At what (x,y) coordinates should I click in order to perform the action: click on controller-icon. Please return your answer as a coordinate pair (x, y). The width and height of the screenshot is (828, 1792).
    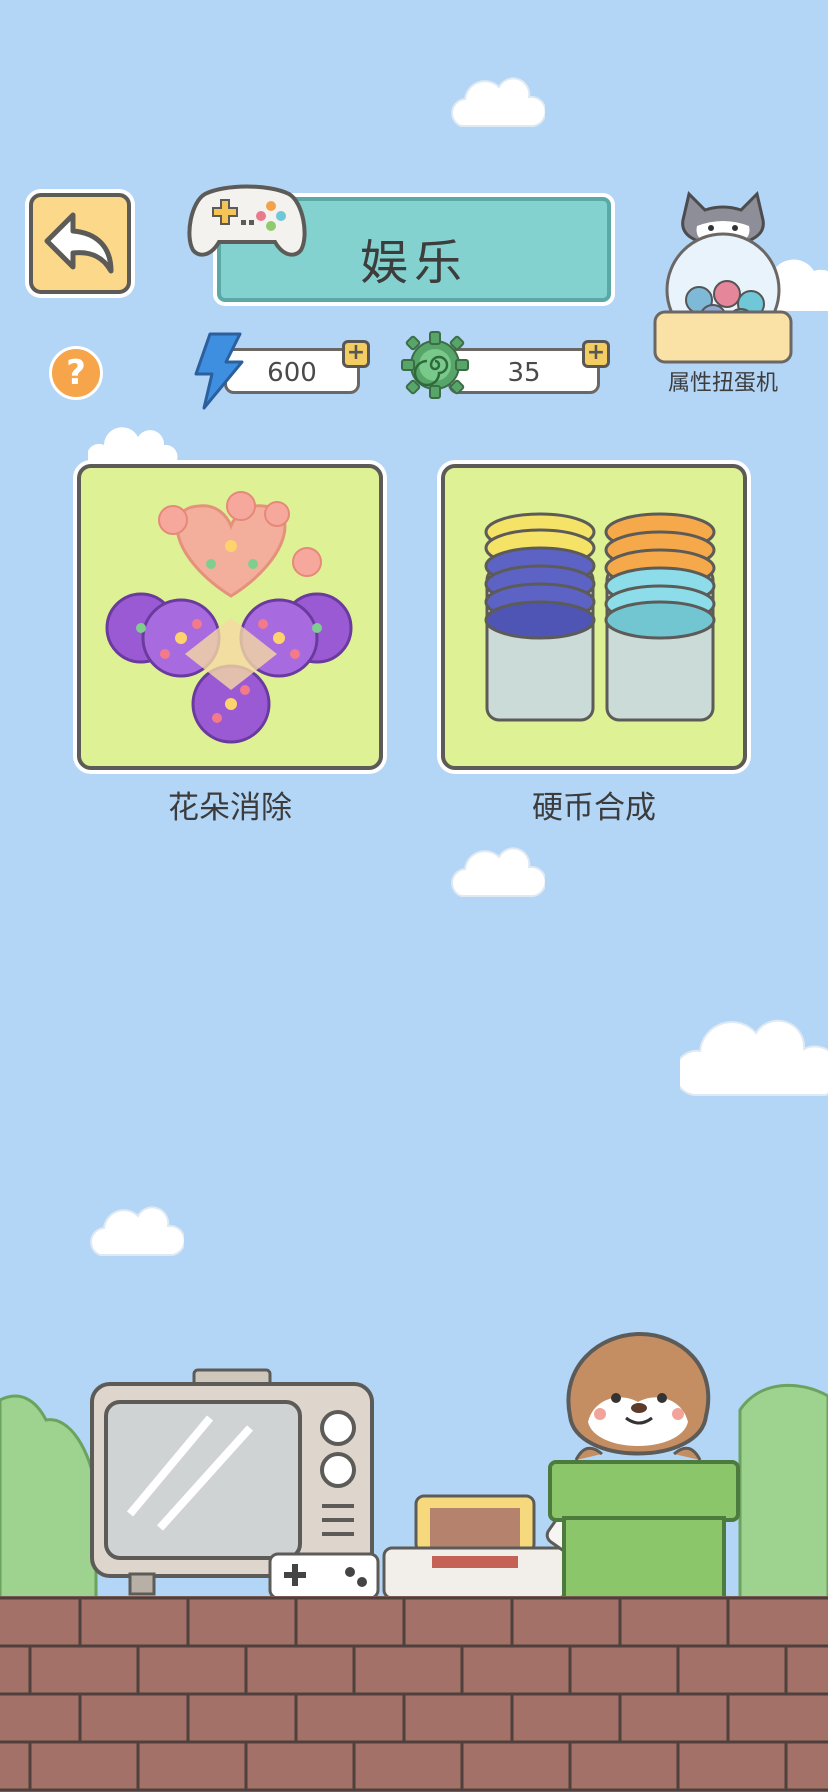
    Looking at the image, I should click on (324, 1576).